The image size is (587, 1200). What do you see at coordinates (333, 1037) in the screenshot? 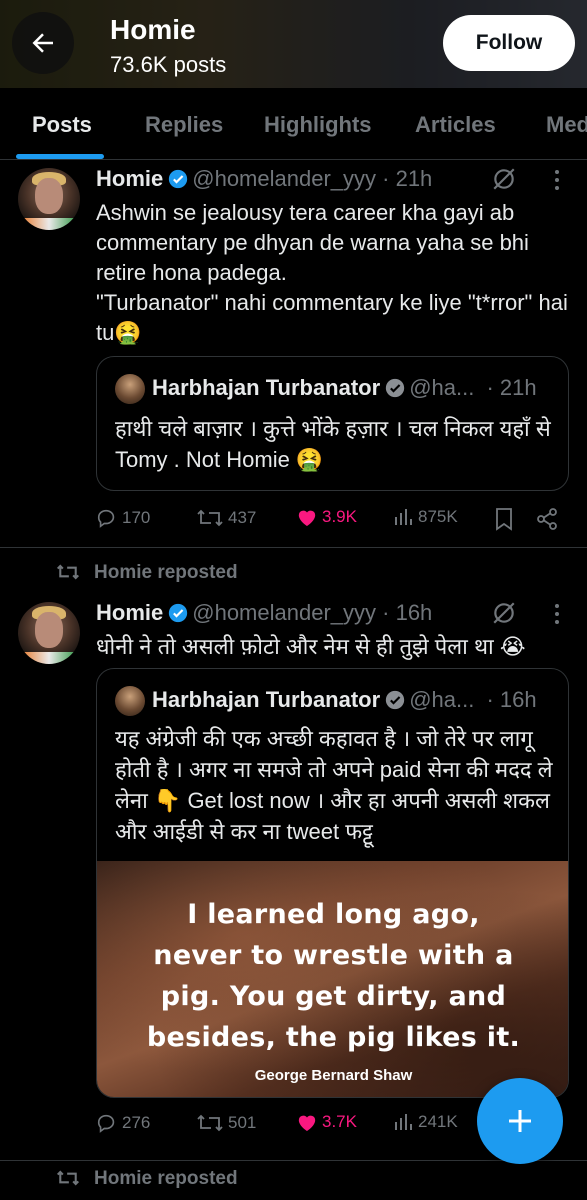
I see `image-quote-line: besides, the pig likes it.` at bounding box center [333, 1037].